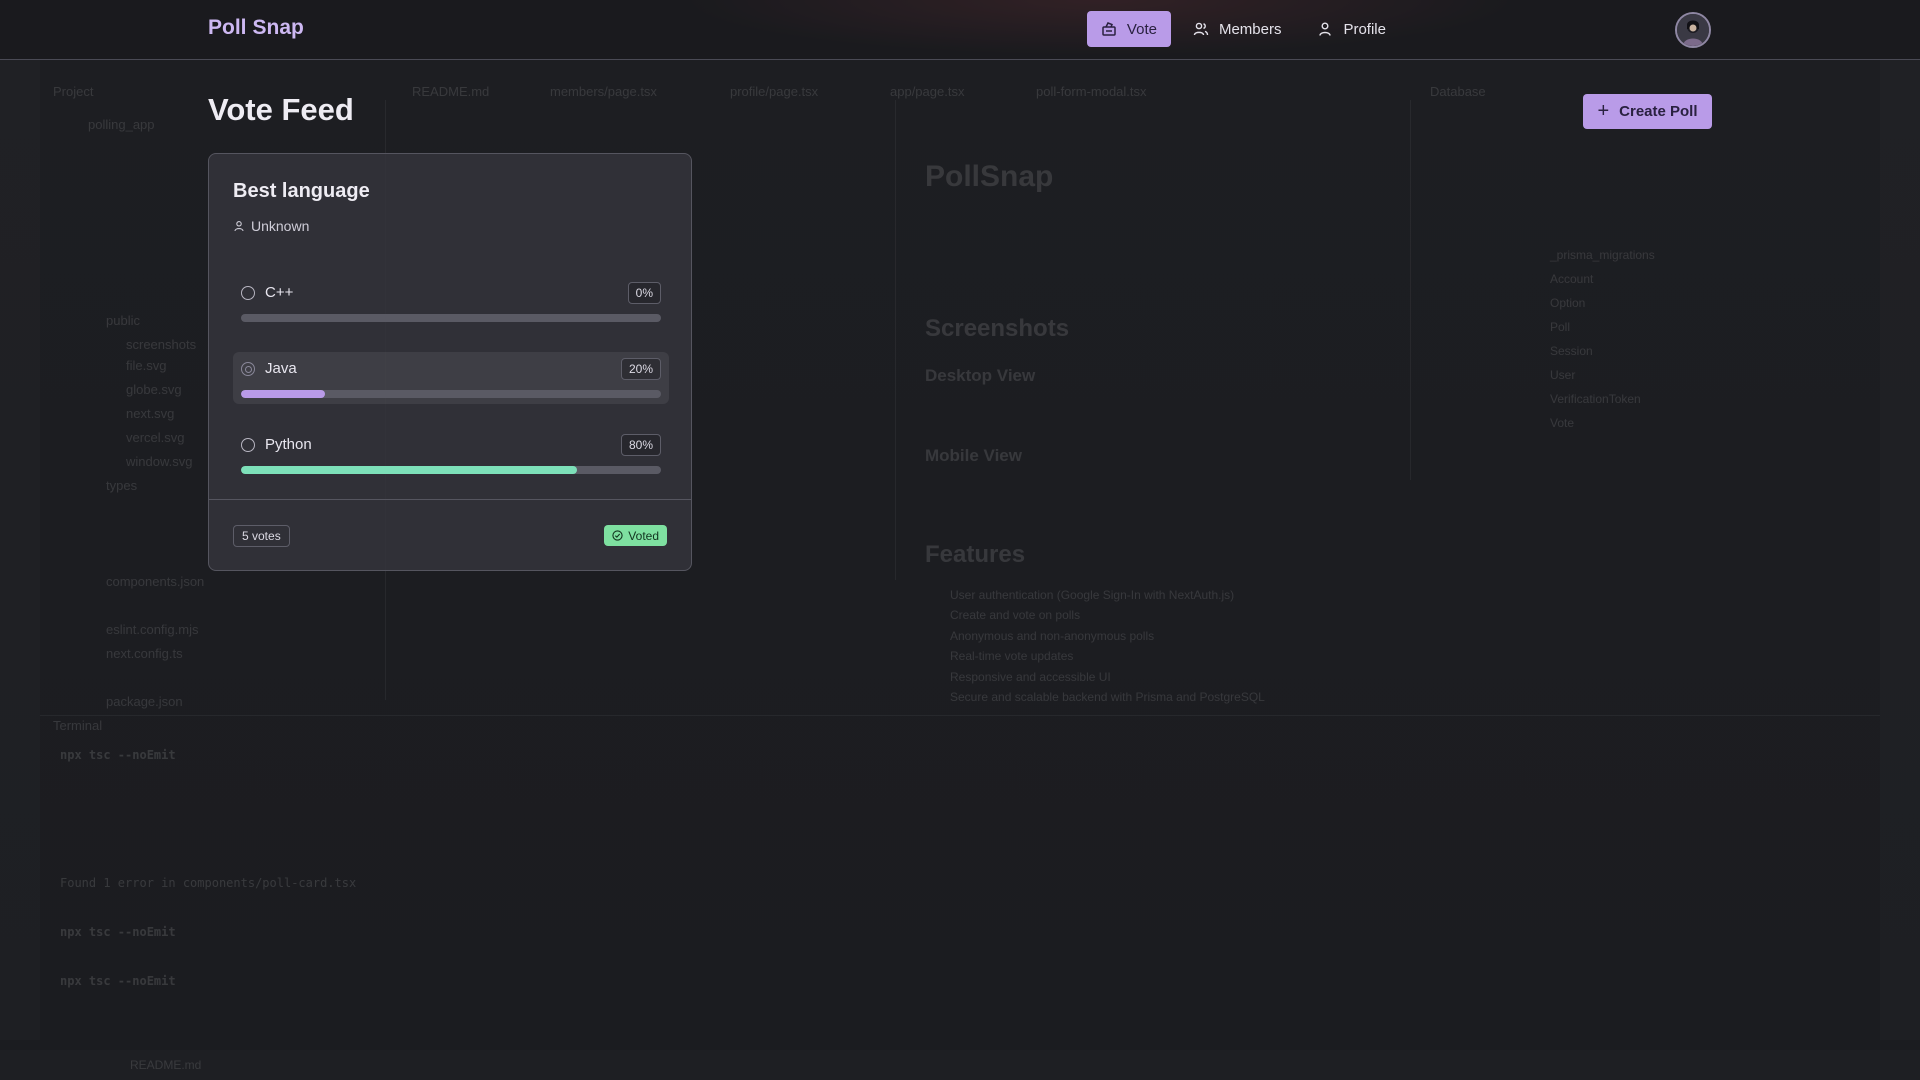 Image resolution: width=1920 pixels, height=1080 pixels. I want to click on poll-title: Best language, so click(301, 191).